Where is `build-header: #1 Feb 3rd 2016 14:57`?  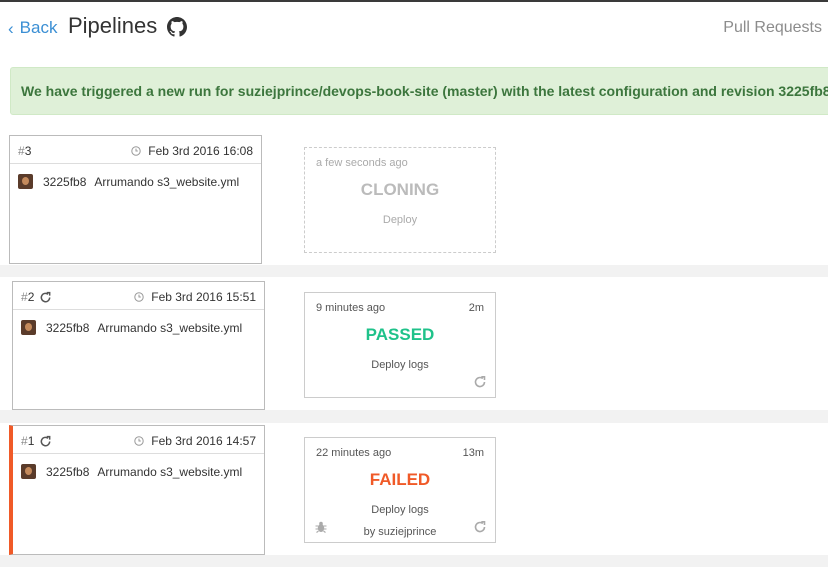
build-header: #1 Feb 3rd 2016 14:57 is located at coordinates (138, 440).